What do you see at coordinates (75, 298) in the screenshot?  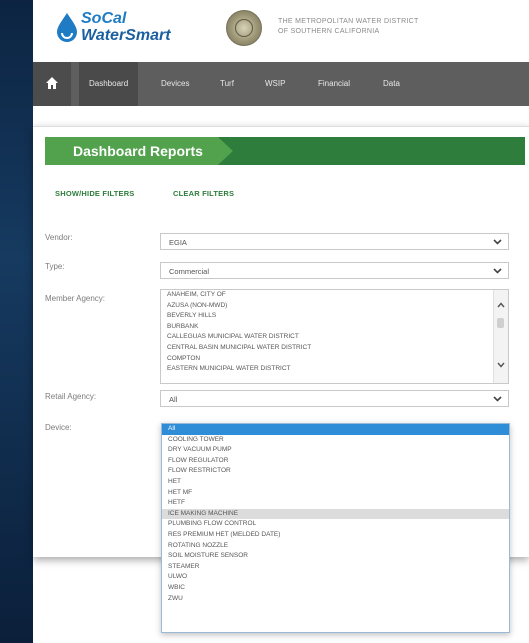 I see `member-agency-label: Member Agency:` at bounding box center [75, 298].